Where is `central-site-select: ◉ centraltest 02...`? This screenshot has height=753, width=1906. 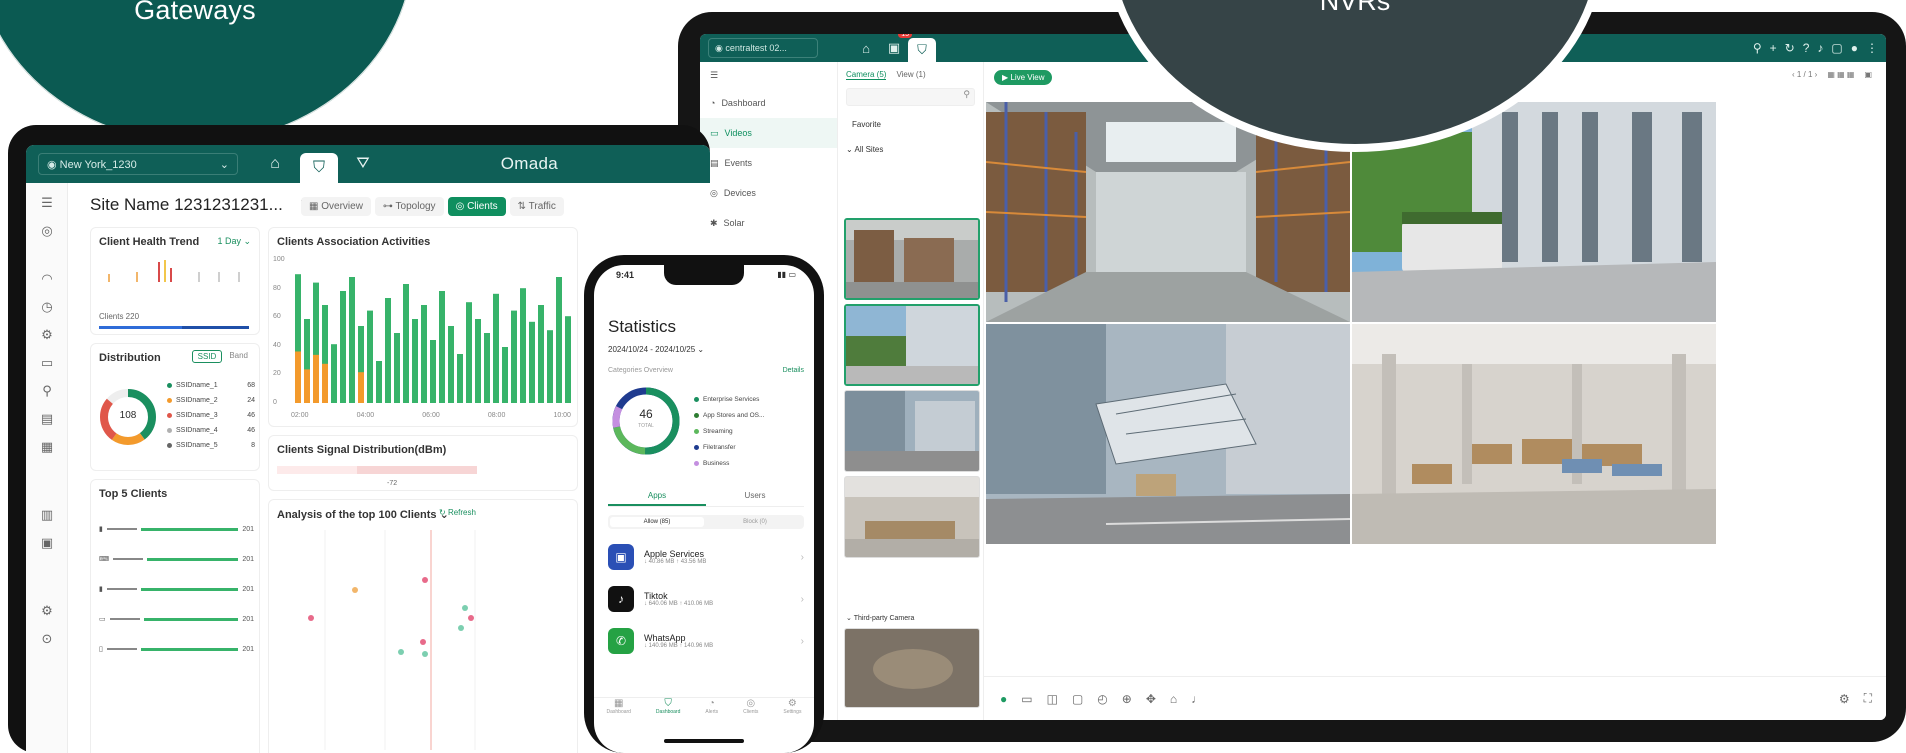
central-site-select: ◉ centraltest 02... is located at coordinates (763, 48).